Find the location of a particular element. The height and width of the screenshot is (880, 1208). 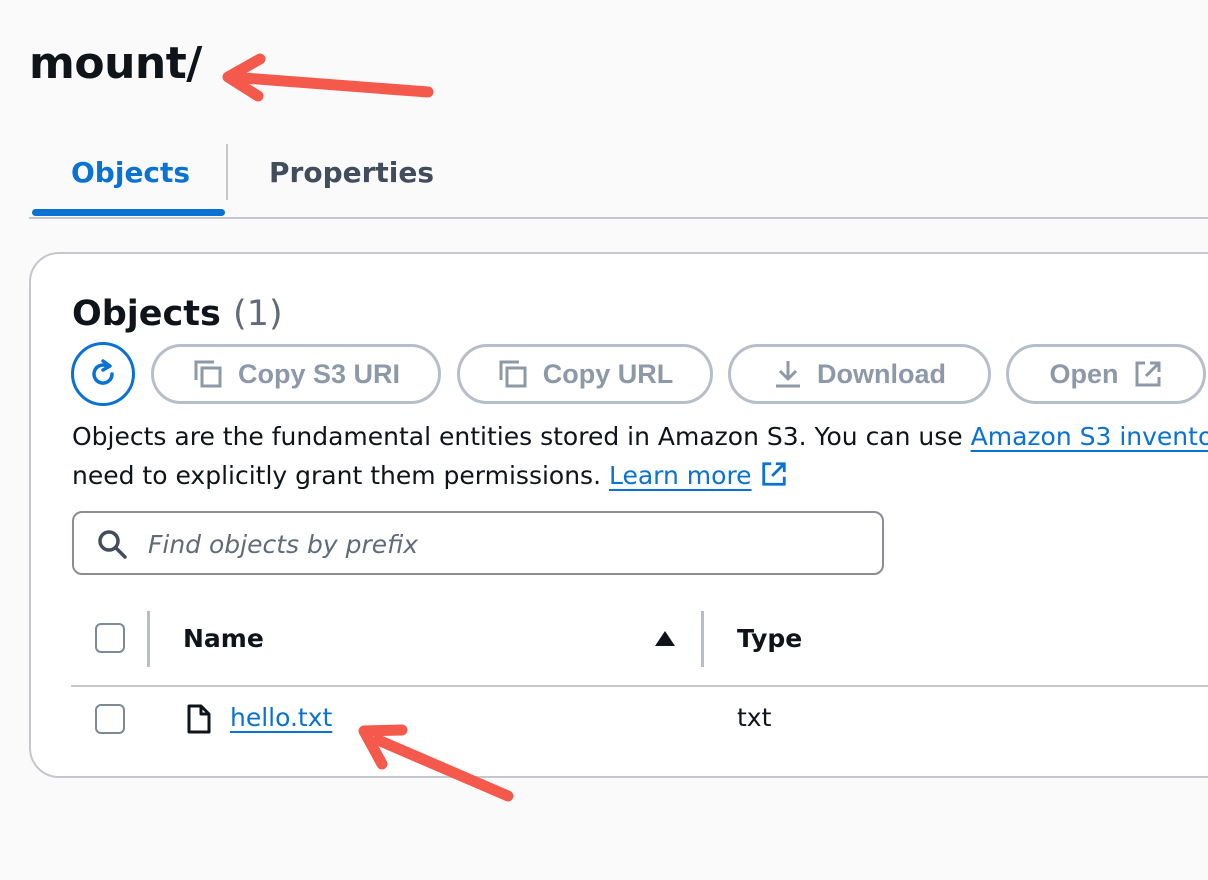

object-type: txt is located at coordinates (754, 717).